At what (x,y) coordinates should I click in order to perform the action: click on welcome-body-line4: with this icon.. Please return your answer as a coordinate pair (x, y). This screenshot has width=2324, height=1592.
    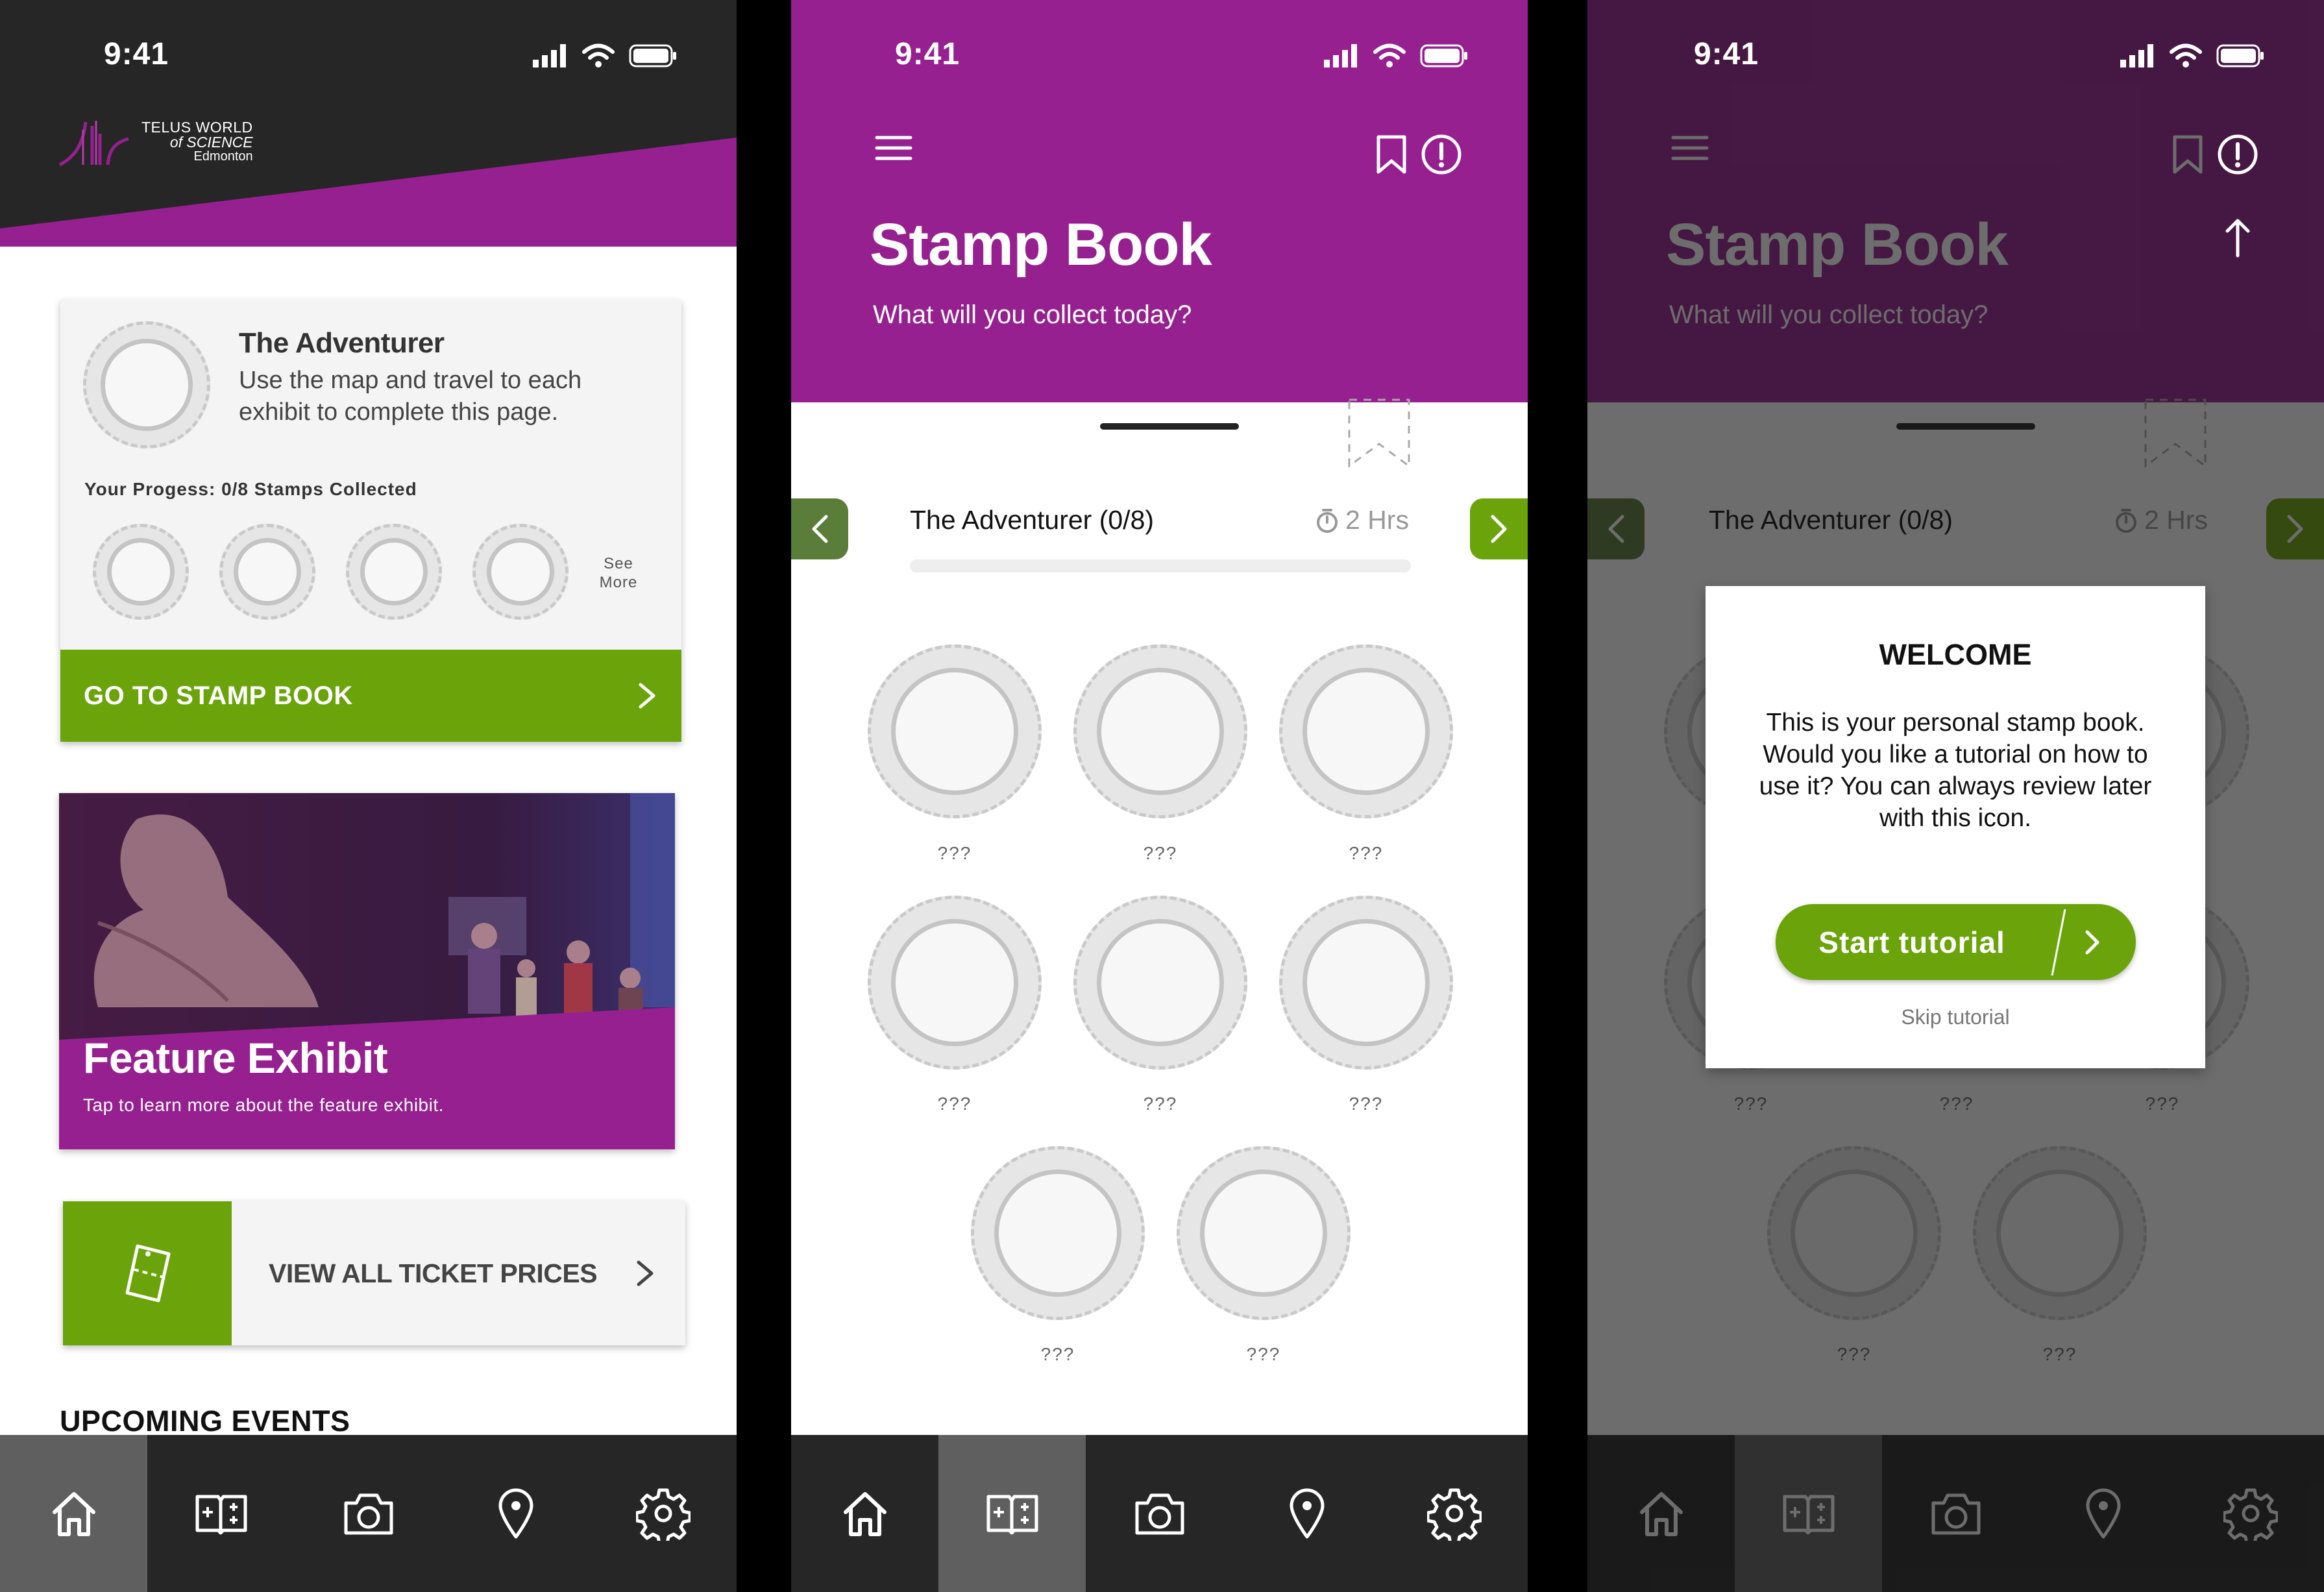
    Looking at the image, I should click on (1955, 818).